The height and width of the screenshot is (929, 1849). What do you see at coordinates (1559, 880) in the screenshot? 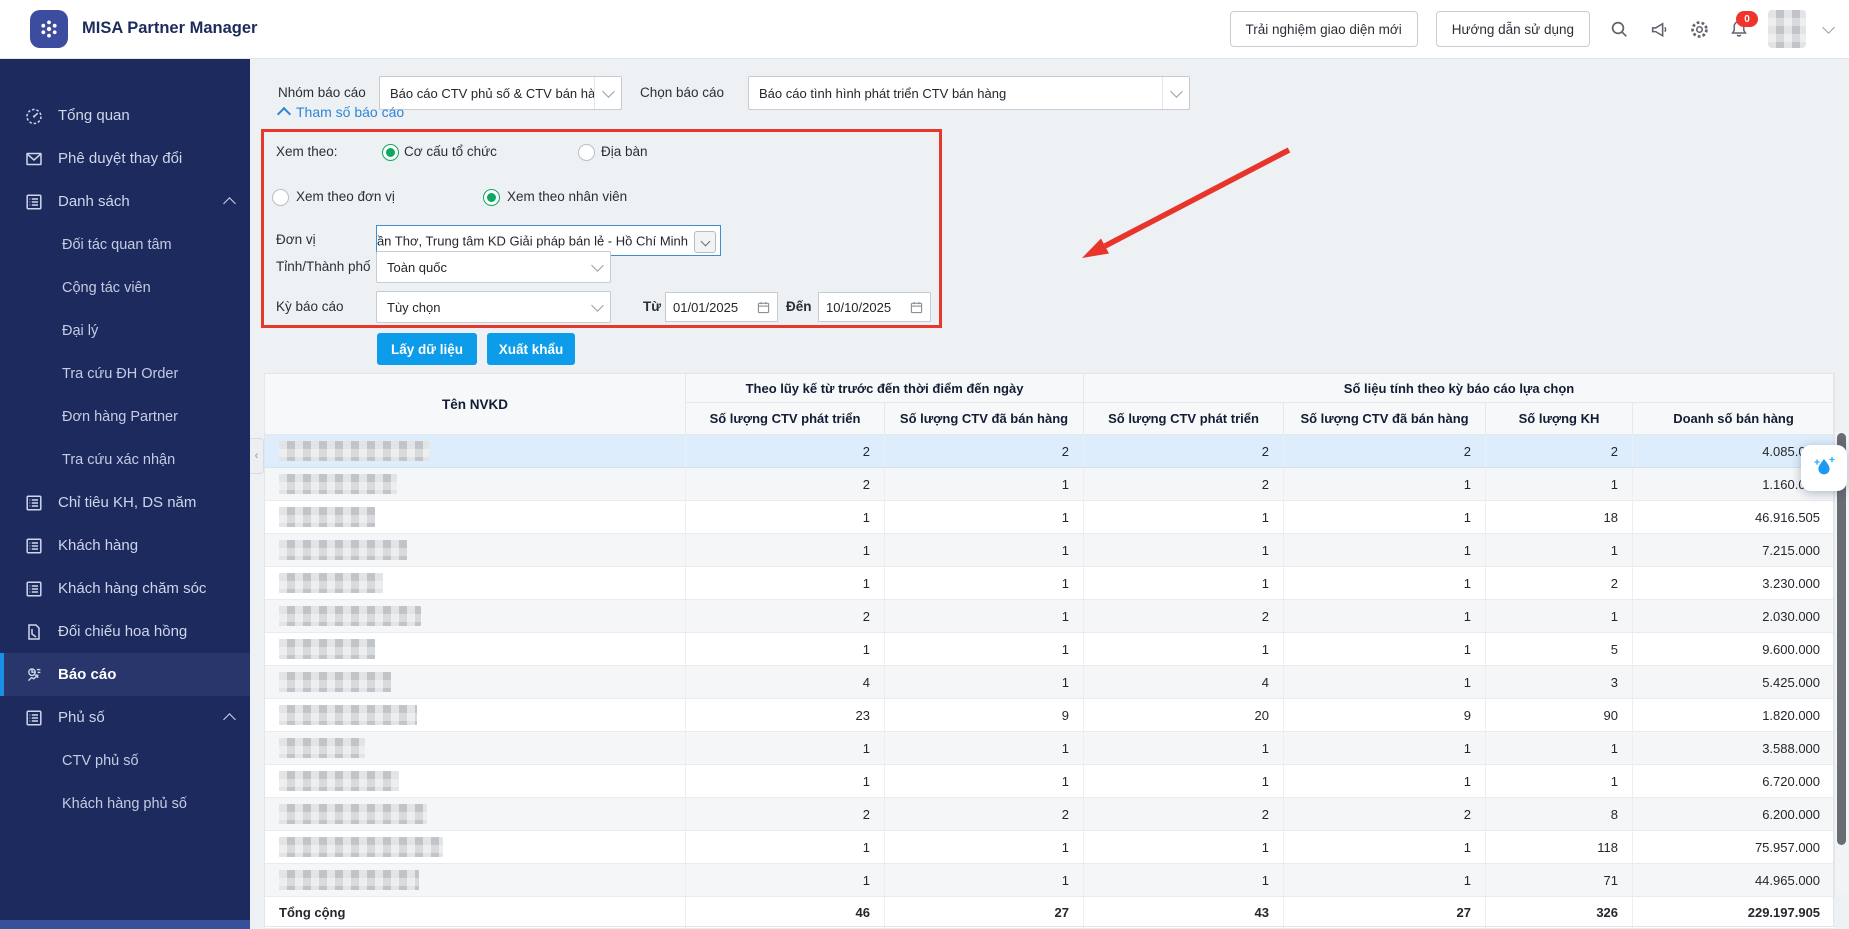
I see `table-cell: 71` at bounding box center [1559, 880].